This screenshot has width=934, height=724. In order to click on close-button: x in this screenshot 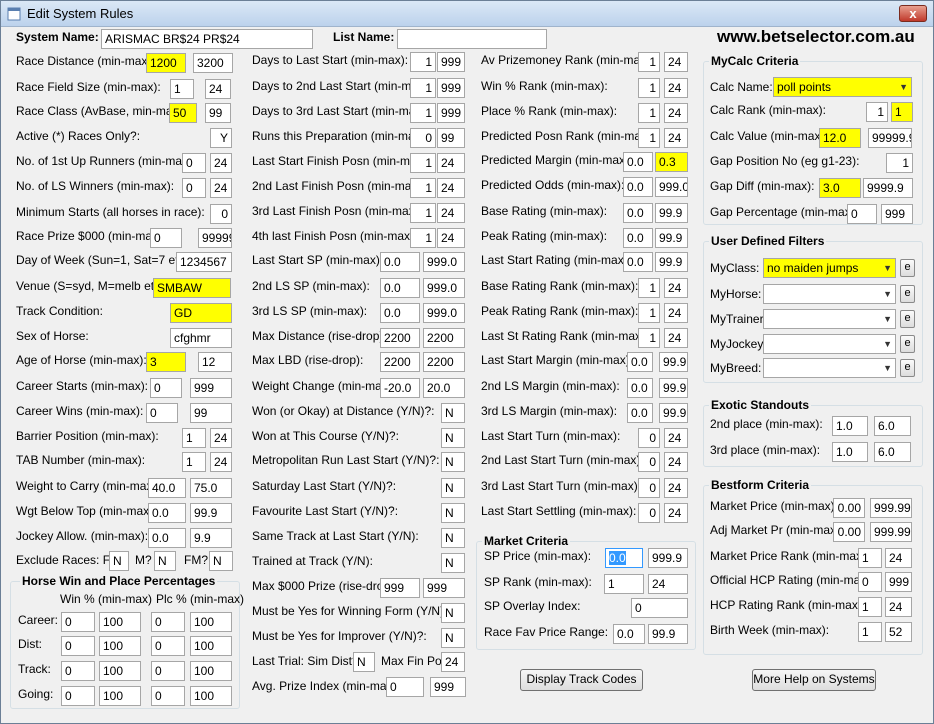, I will do `click(913, 13)`.